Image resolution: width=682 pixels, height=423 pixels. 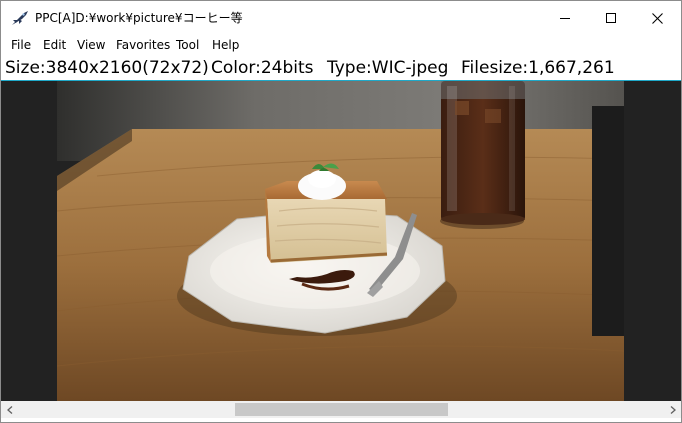 I want to click on menu-edit: Edit, so click(x=54, y=45).